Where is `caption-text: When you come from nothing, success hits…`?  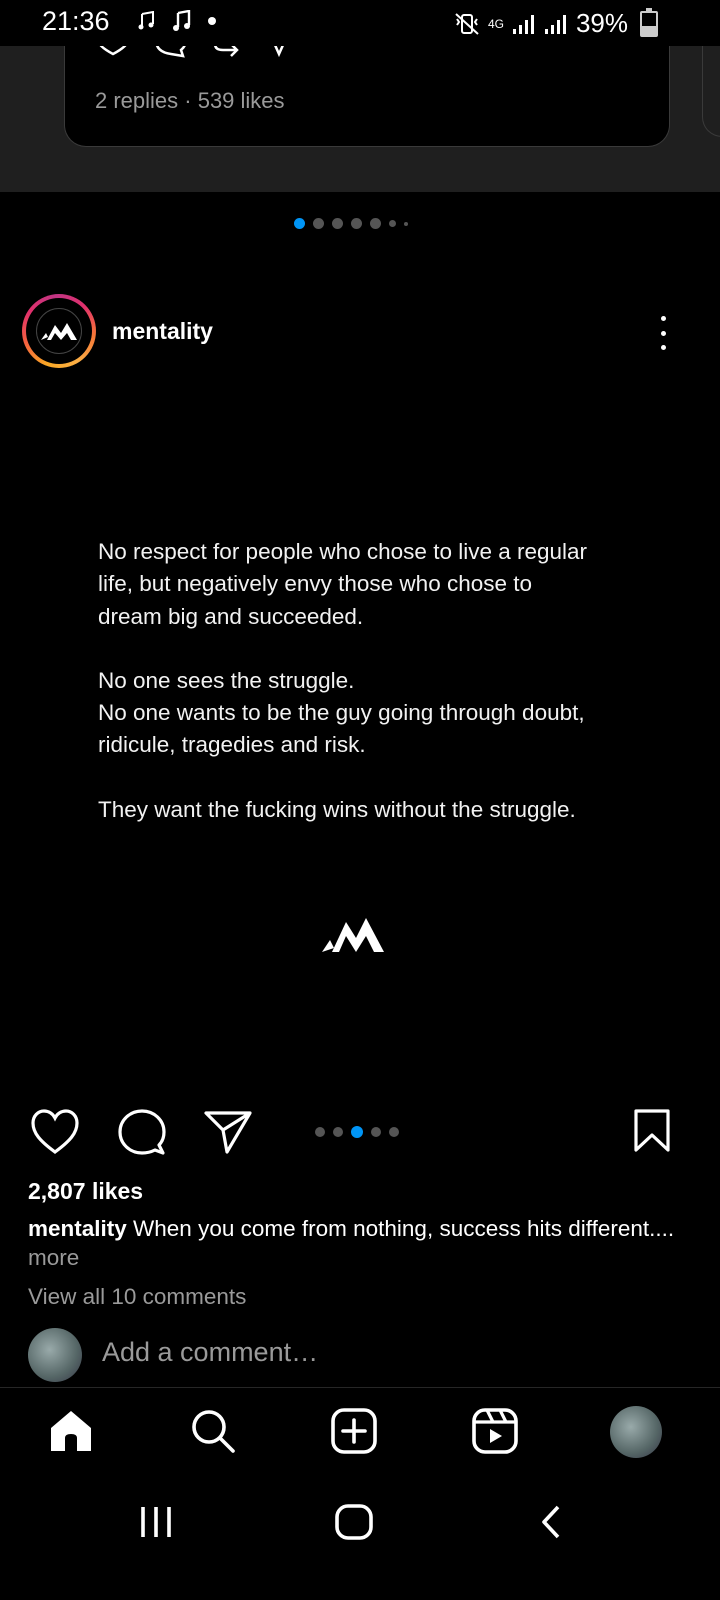 caption-text: When you come from nothing, success hits… is located at coordinates (404, 1228).